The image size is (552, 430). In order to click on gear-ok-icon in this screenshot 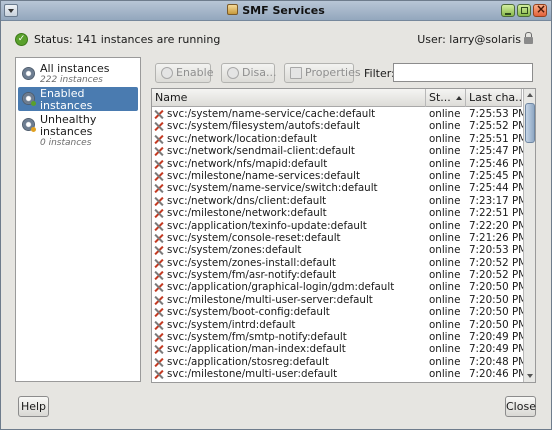, I will do `click(29, 99)`.